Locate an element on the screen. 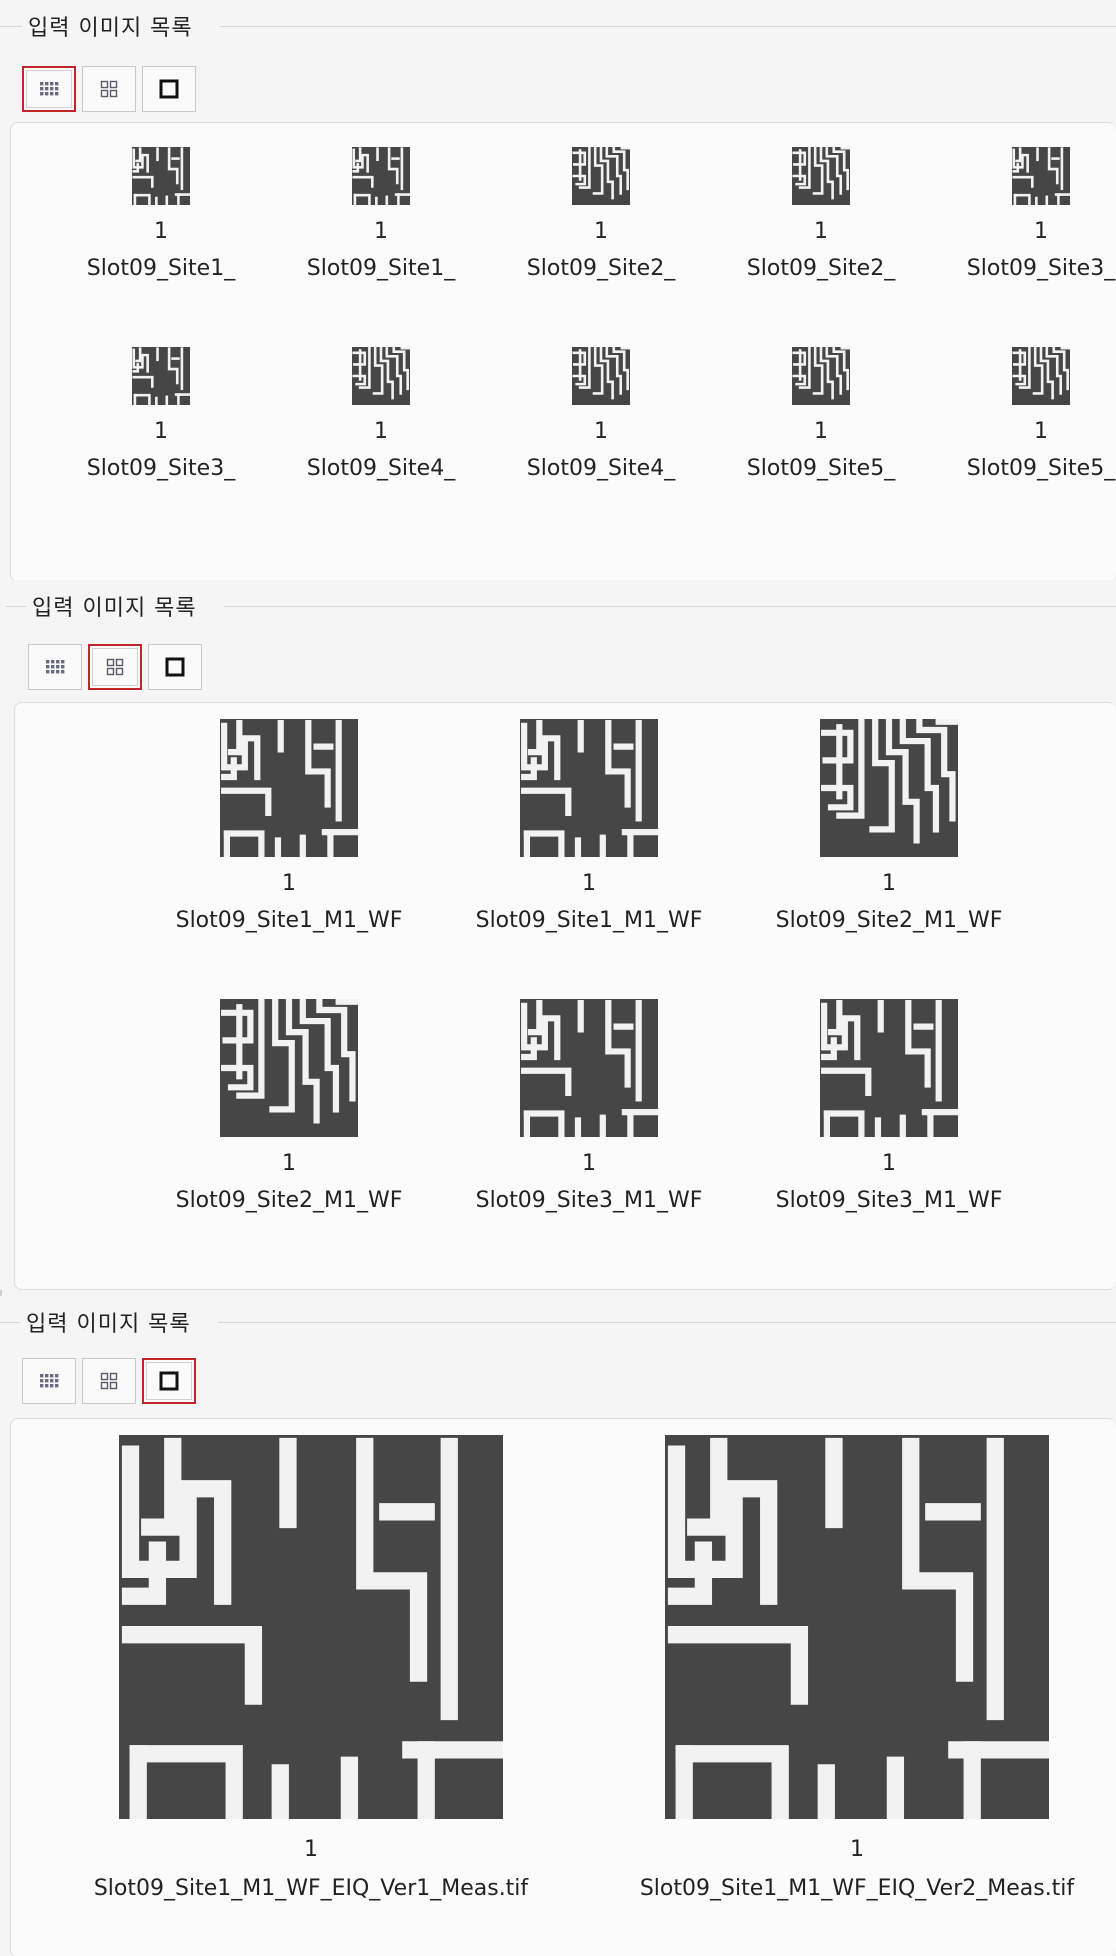  image-tile: 1 Slot09_Site1_M1_WF_EIQ_Ver1_Meas.tif is located at coordinates (311, 1668).